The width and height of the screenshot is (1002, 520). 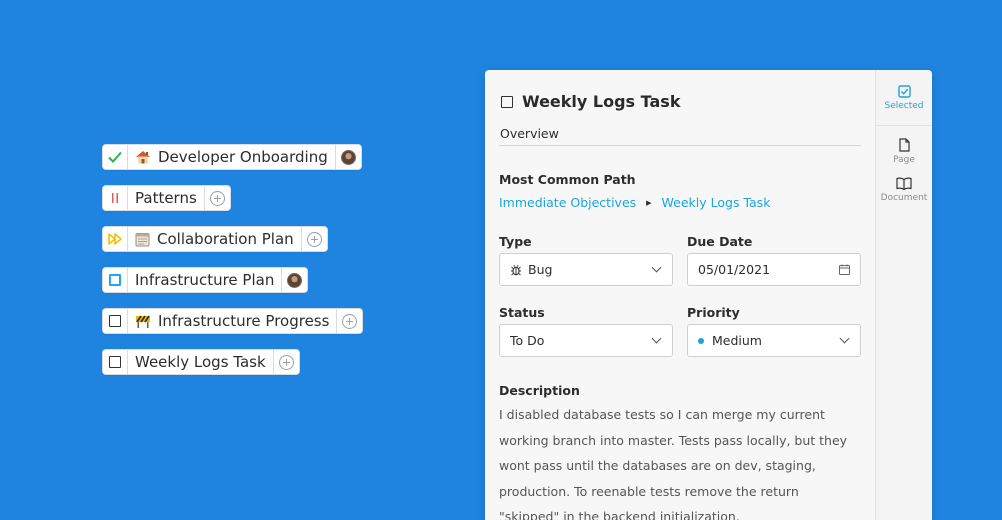 What do you see at coordinates (529, 133) in the screenshot?
I see `tab-overview: Overview` at bounding box center [529, 133].